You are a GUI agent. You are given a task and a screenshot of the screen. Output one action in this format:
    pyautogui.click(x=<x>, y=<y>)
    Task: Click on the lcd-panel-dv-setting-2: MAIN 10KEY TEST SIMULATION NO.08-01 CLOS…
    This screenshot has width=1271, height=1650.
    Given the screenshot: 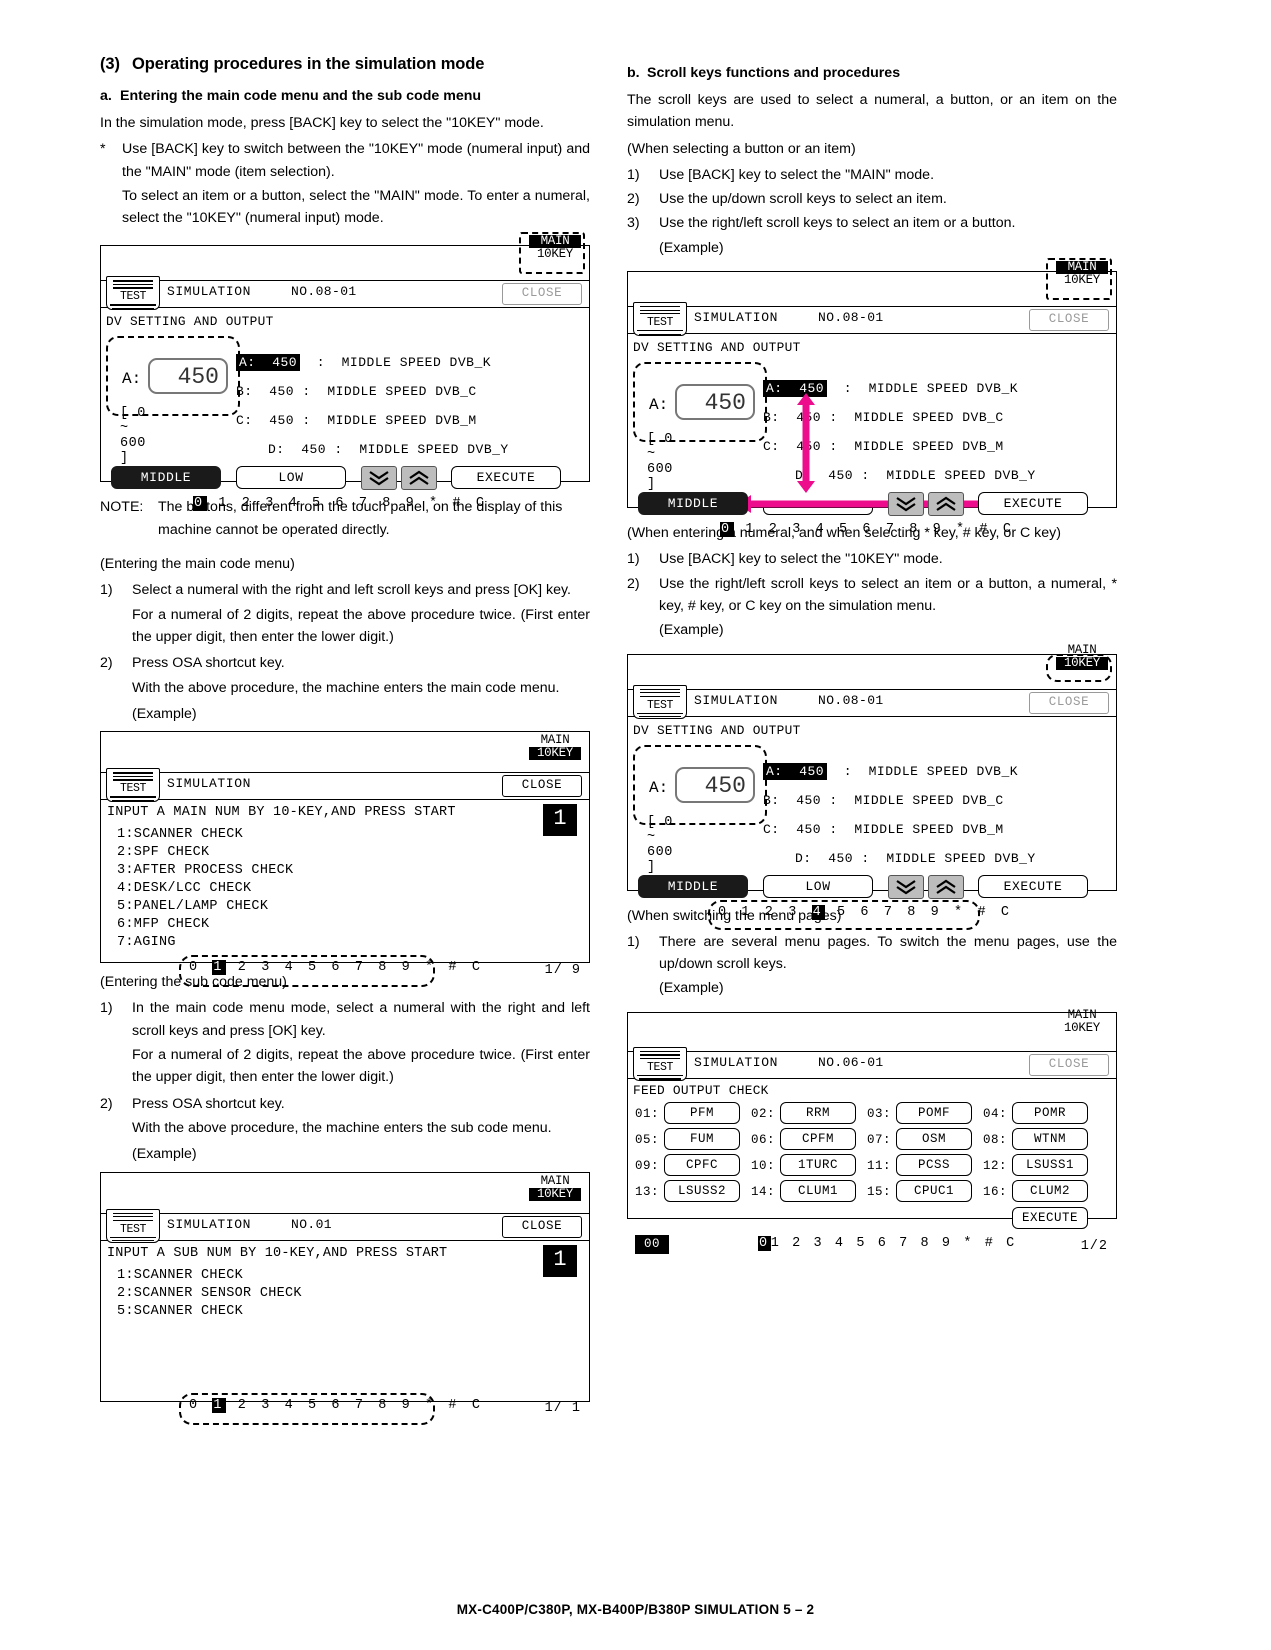 What is the action you would take?
    pyautogui.click(x=872, y=398)
    